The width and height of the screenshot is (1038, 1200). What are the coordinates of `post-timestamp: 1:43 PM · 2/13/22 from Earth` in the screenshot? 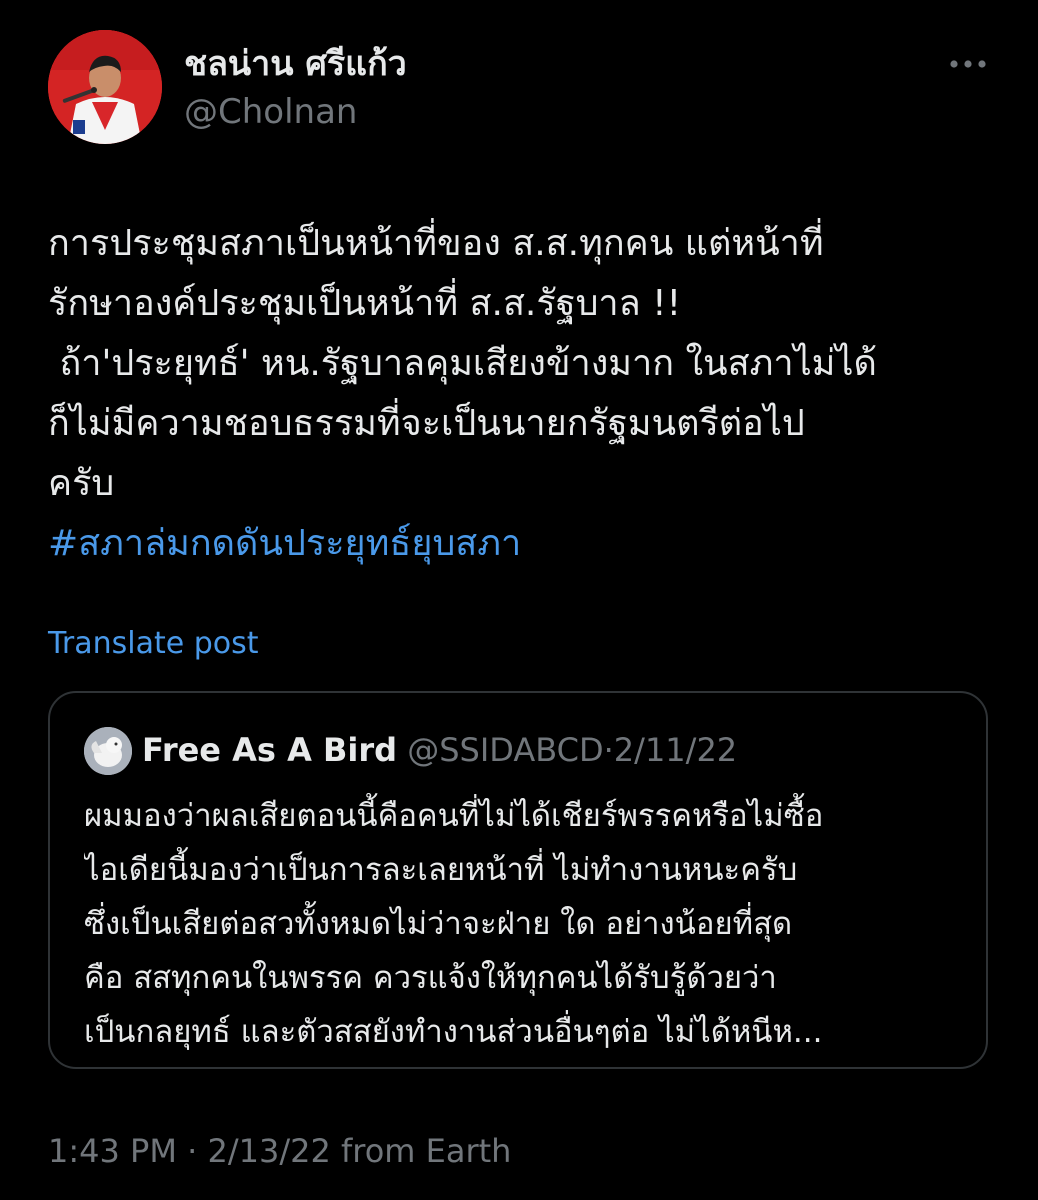 It's located at (279, 1151).